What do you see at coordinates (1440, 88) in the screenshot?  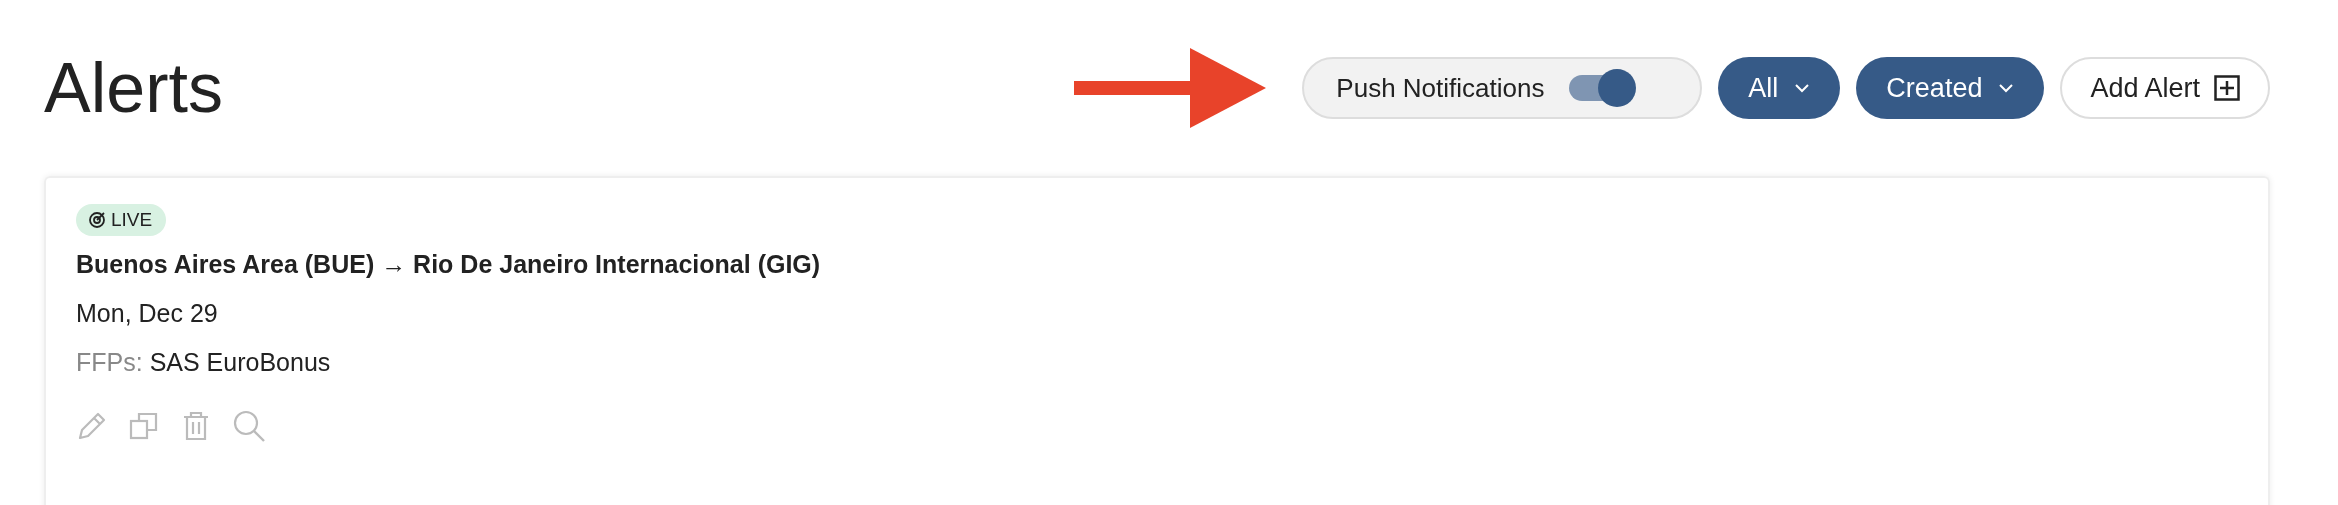 I see `toggle-label: Push Notifications` at bounding box center [1440, 88].